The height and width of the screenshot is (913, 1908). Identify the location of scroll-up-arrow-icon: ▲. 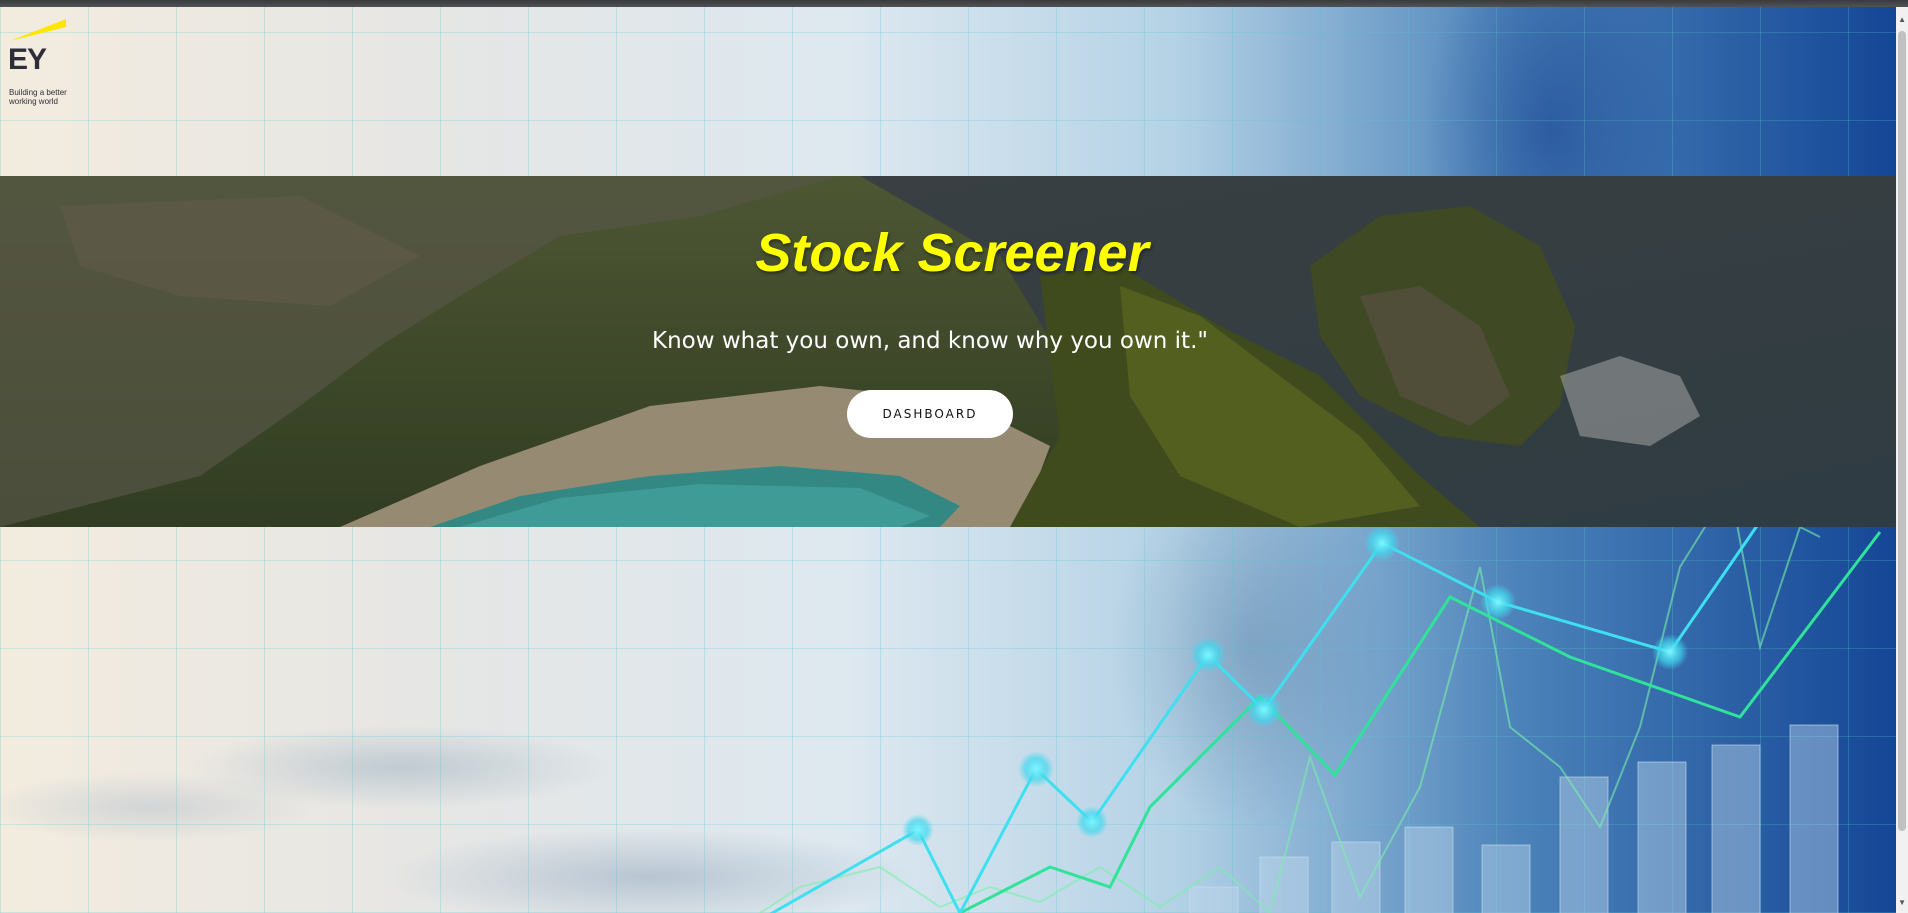
(1902, 19).